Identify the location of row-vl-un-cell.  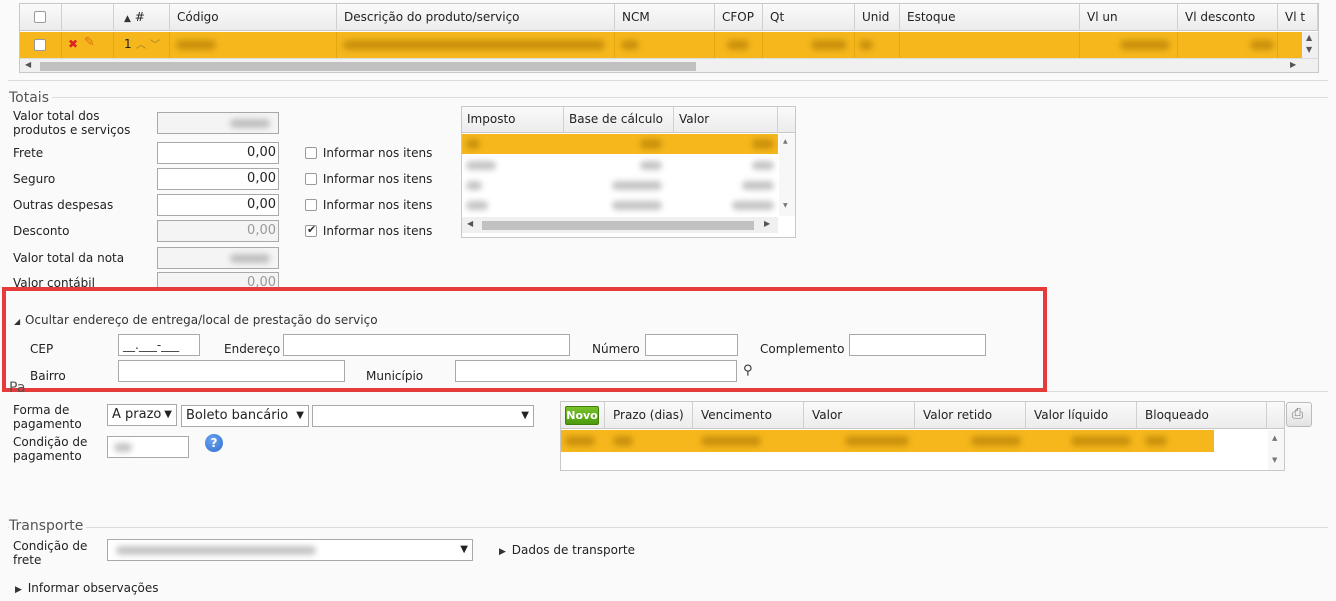
(1129, 45).